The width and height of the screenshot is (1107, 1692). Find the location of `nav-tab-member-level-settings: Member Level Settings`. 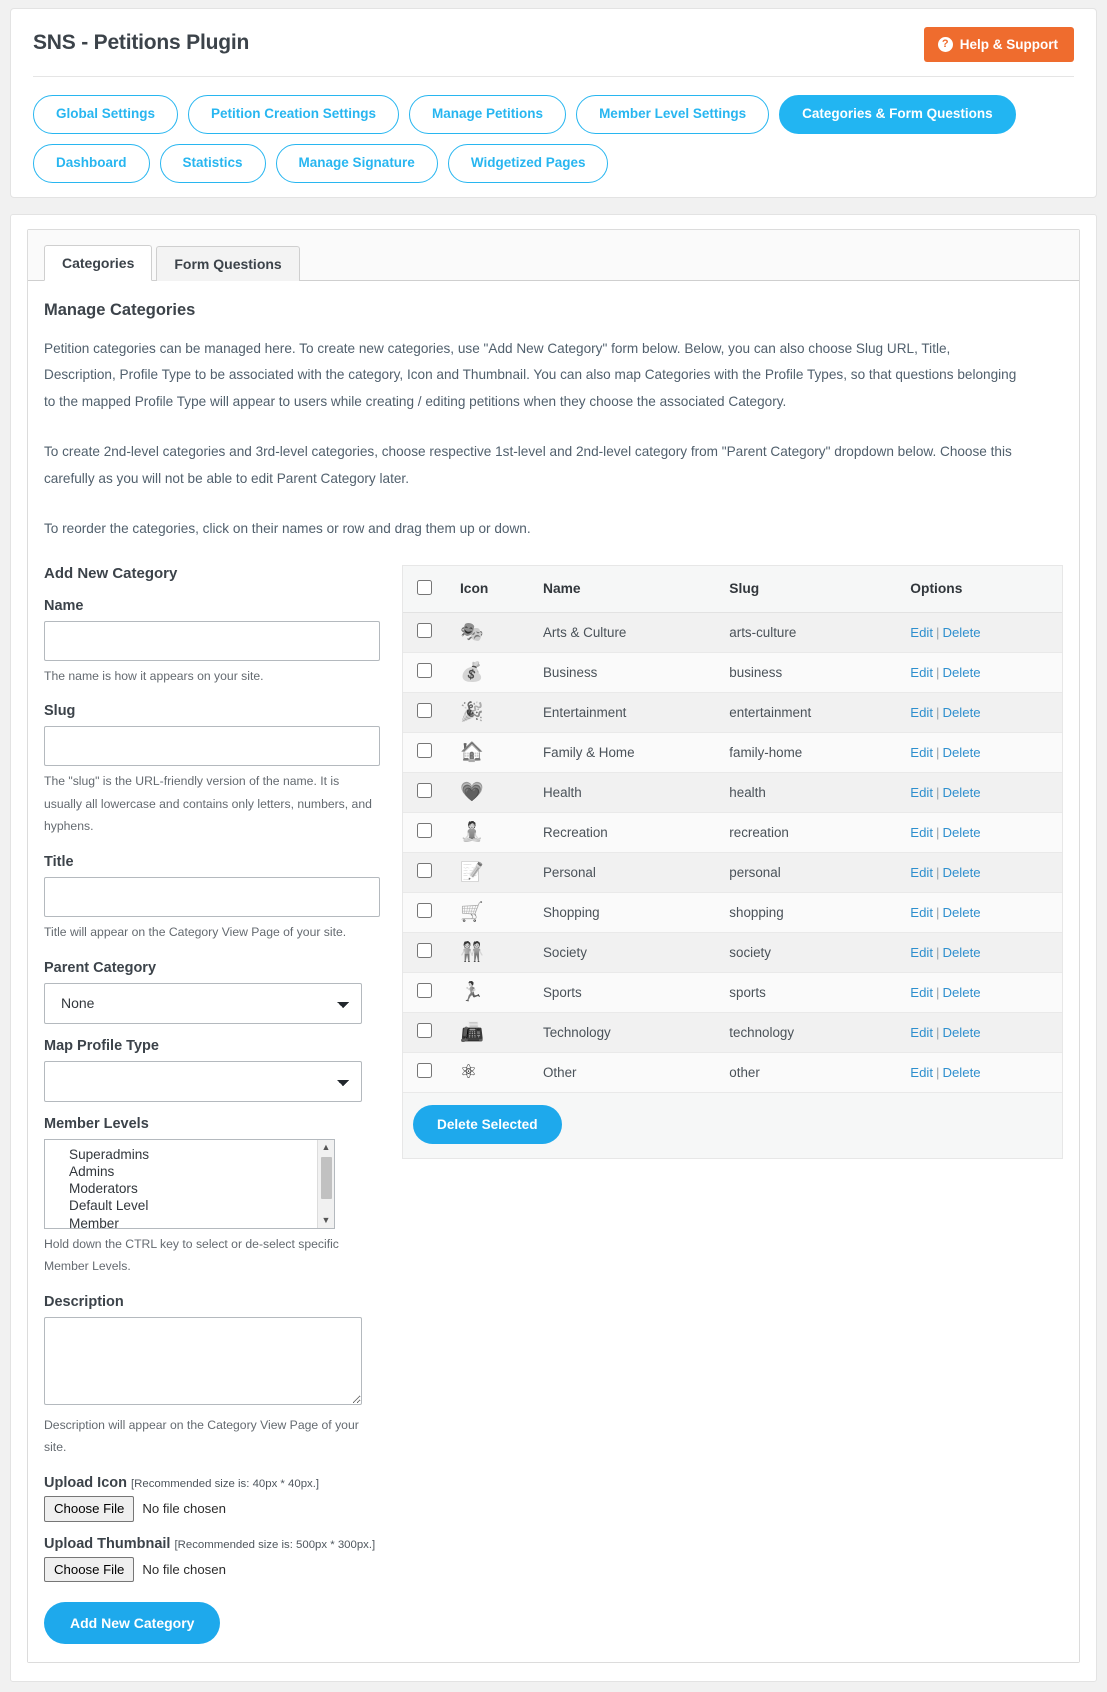

nav-tab-member-level-settings: Member Level Settings is located at coordinates (673, 114).